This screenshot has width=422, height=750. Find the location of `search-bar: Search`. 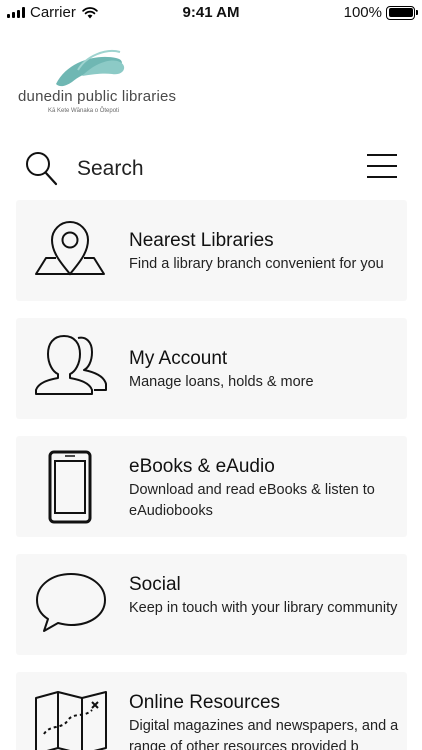

search-bar: Search is located at coordinates (211, 170).